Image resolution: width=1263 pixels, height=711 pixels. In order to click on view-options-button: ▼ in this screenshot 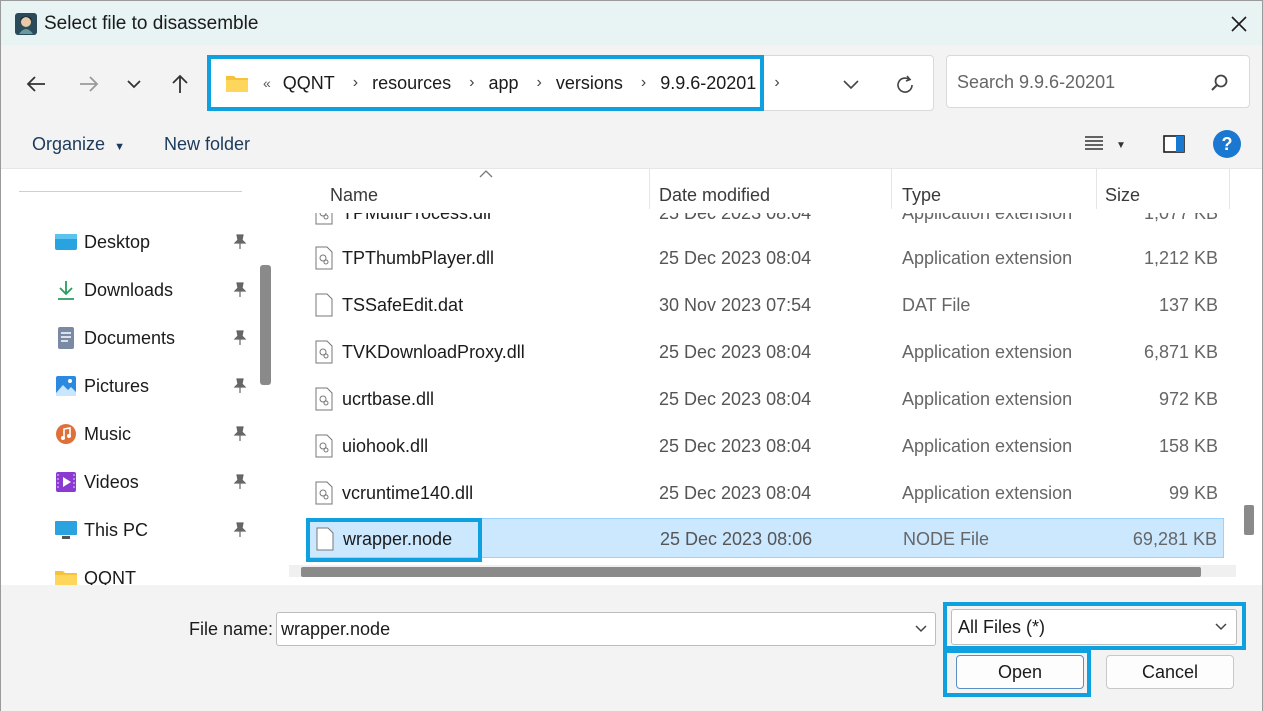, I will do `click(1109, 145)`.